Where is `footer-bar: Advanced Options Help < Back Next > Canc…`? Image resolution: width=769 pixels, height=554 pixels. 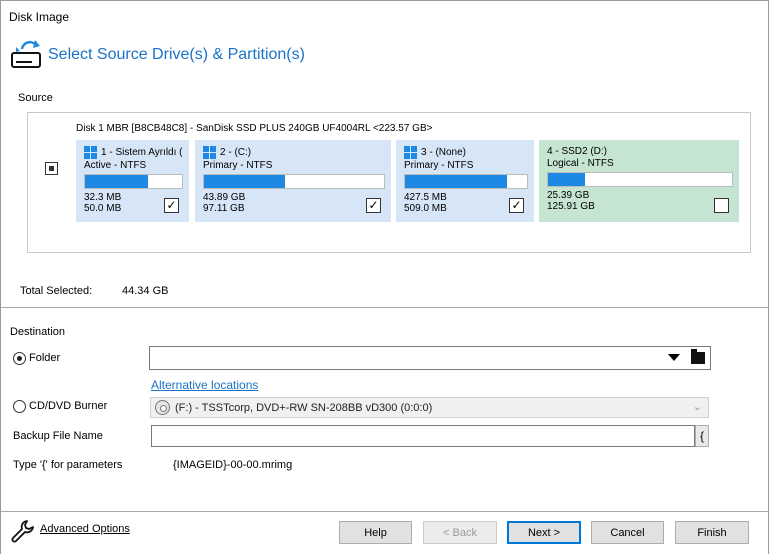 footer-bar: Advanced Options Help < Back Next > Canc… is located at coordinates (384, 533).